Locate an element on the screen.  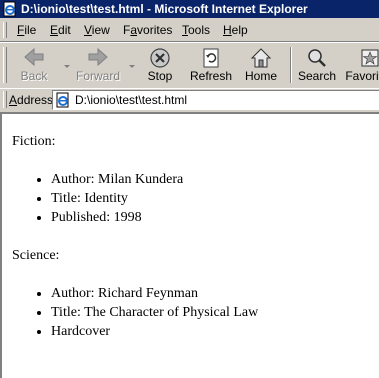
menu-bar: File Edit View Favorites Tools Help is located at coordinates (189, 30).